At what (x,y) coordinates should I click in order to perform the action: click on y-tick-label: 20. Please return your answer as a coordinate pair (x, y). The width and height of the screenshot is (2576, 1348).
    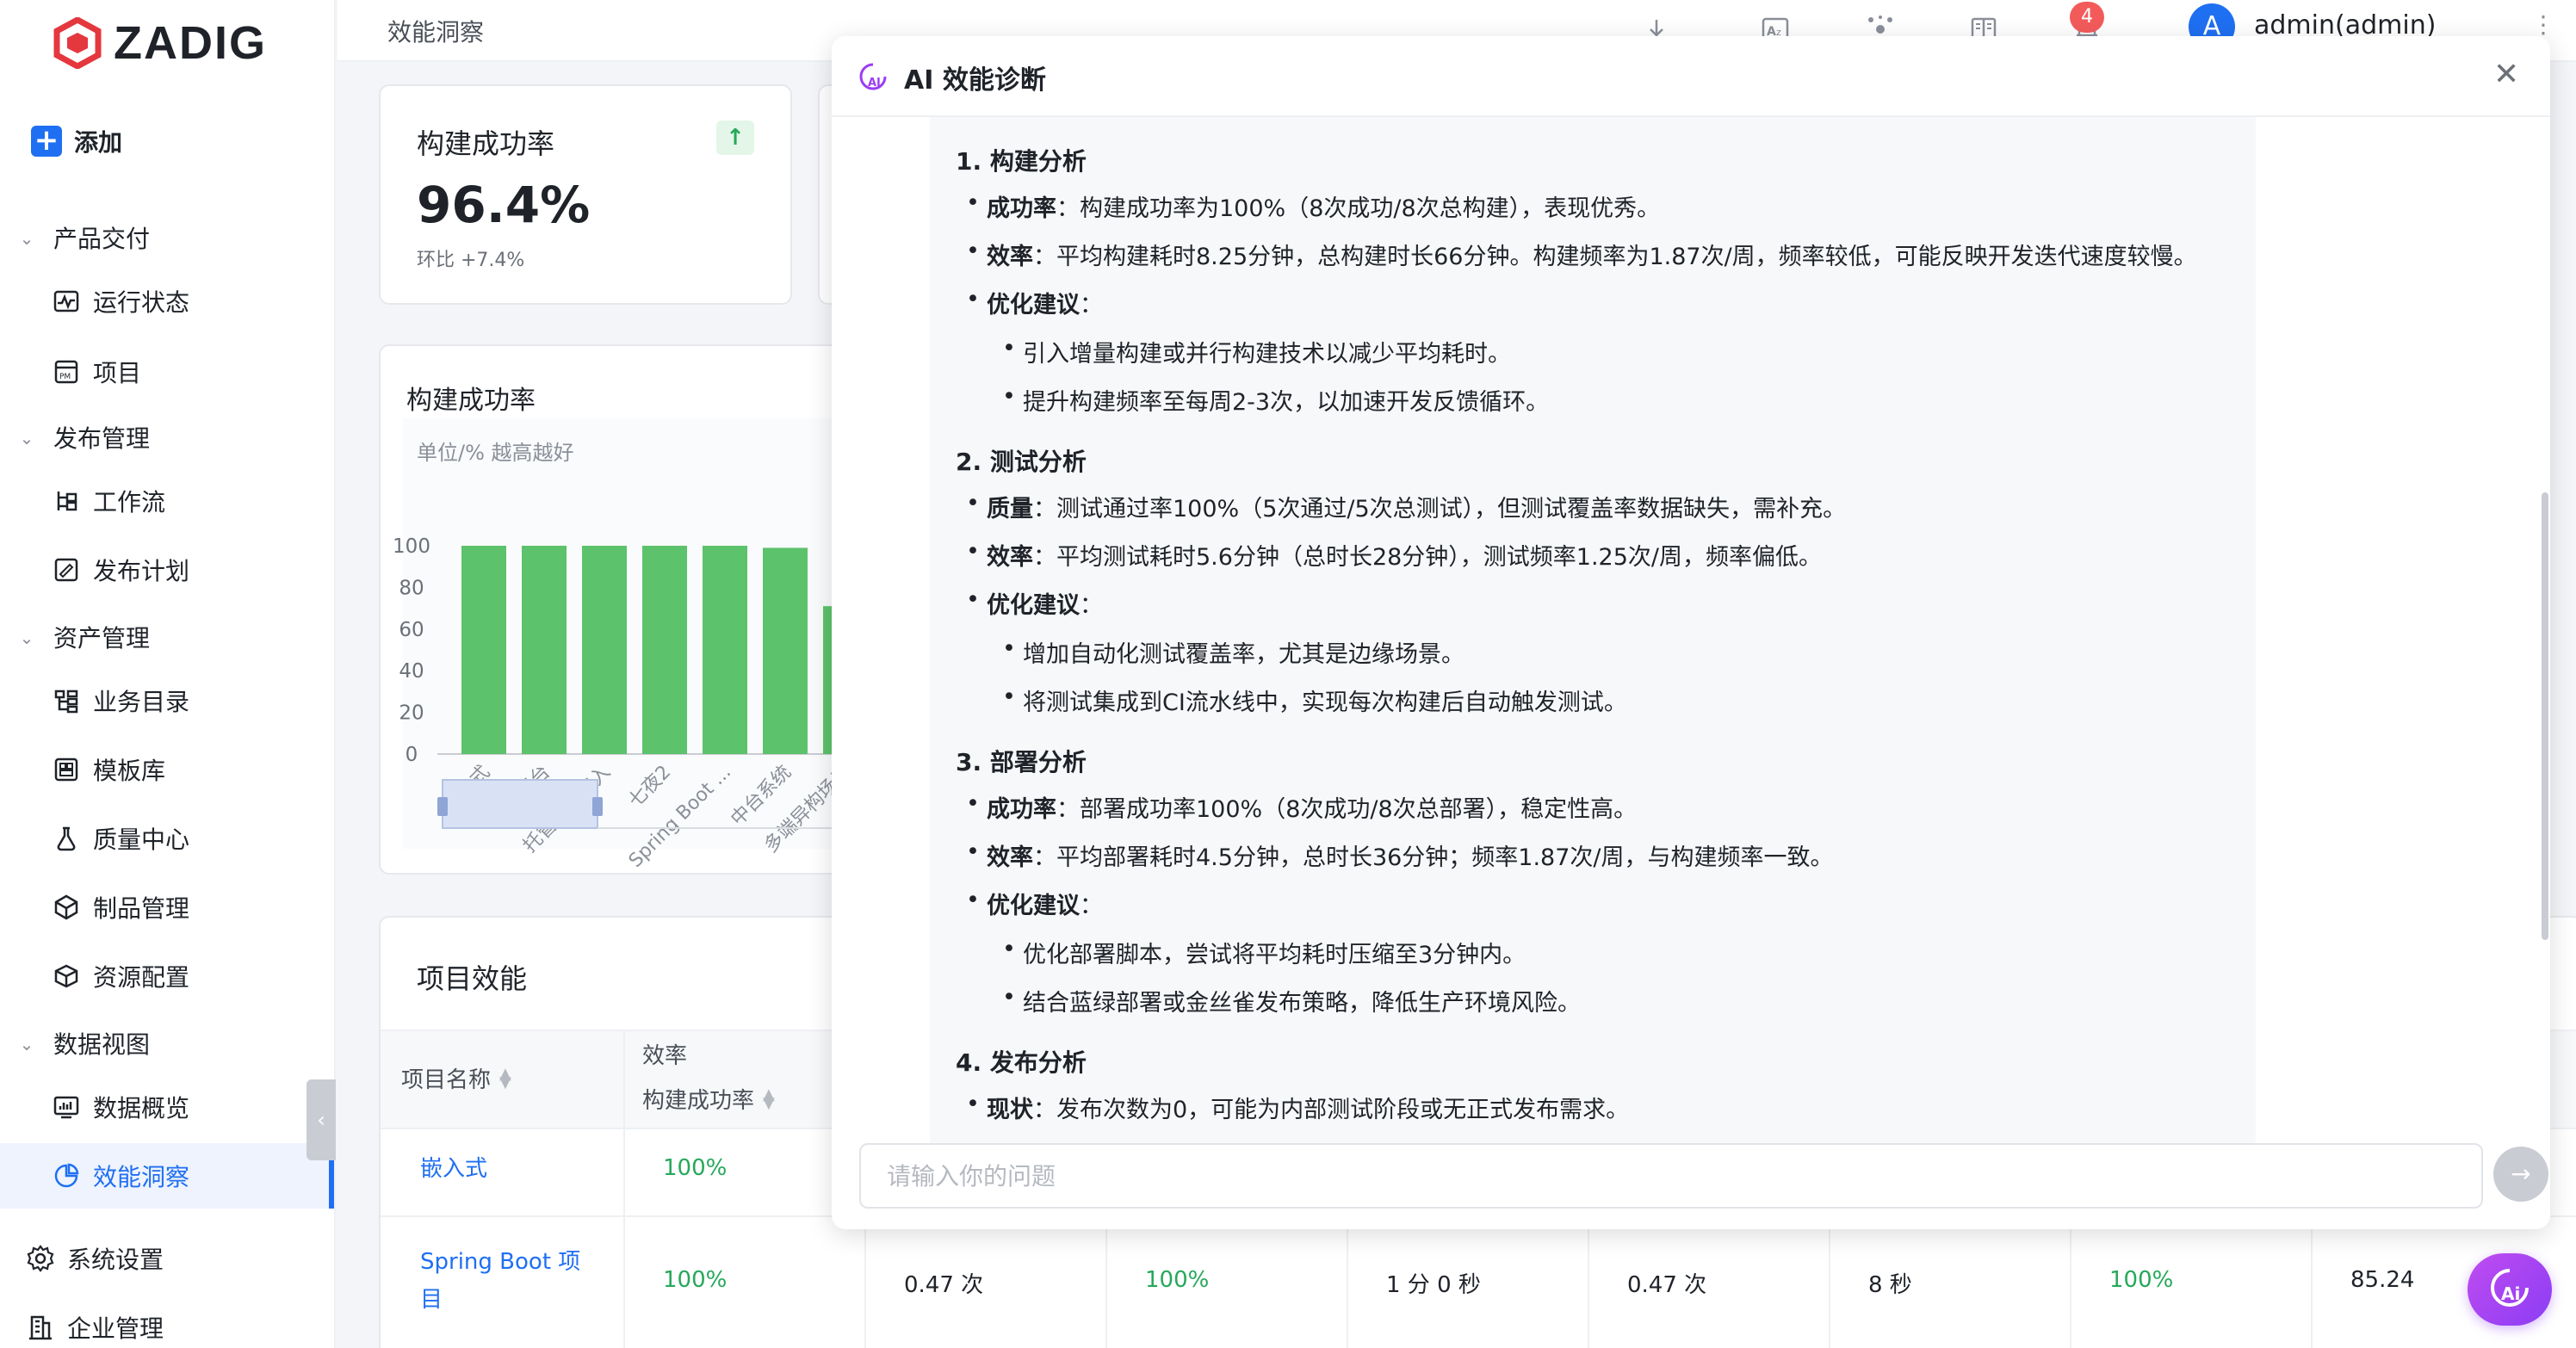
    Looking at the image, I should click on (411, 714).